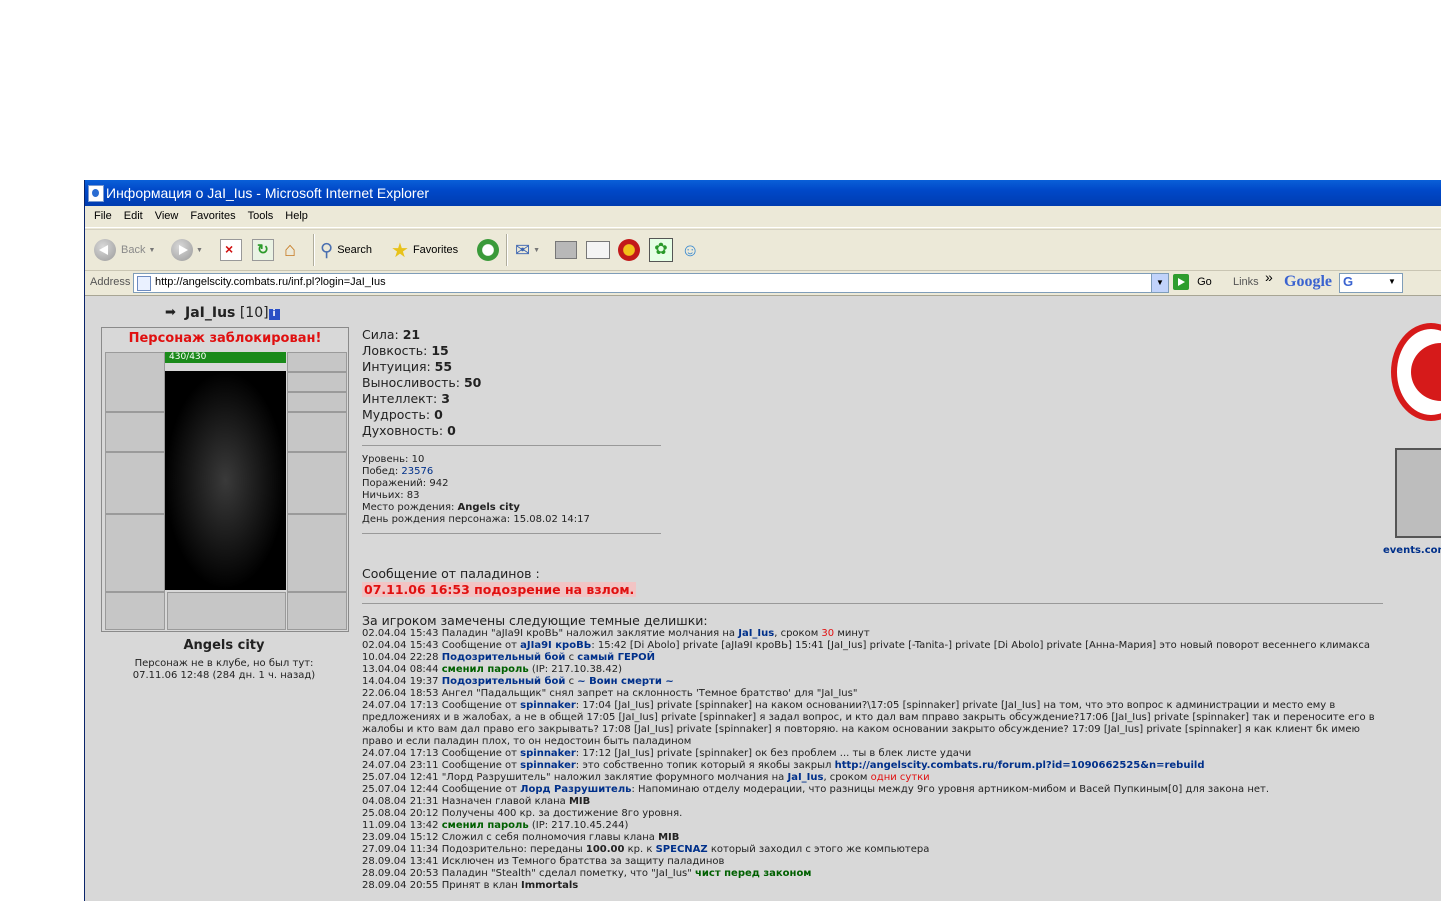  I want to click on address-dropdown-button: ▼, so click(1159, 283).